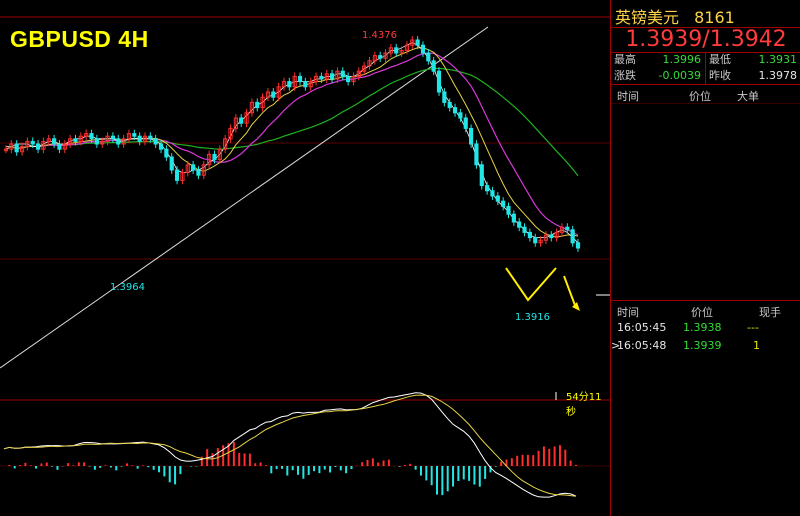 The width and height of the screenshot is (800, 516). What do you see at coordinates (647, 17) in the screenshot?
I see `instrument-name: 英镑美元` at bounding box center [647, 17].